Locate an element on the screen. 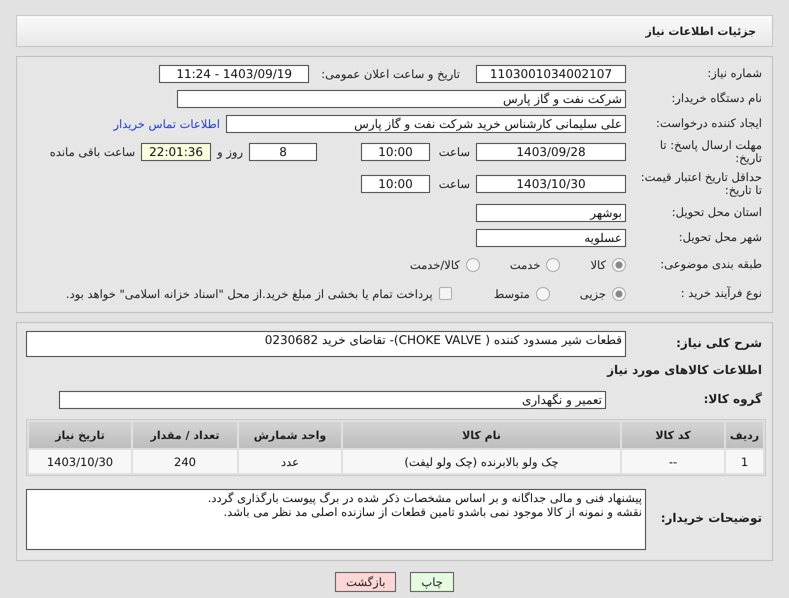 Image resolution: width=789 pixels, height=598 pixels. checkbox-label: پرداخت تمام یا بخشی از مبلغ خرید.از محل "اسناد خزانه اسلامی" خواهد بود. is located at coordinates (249, 293).